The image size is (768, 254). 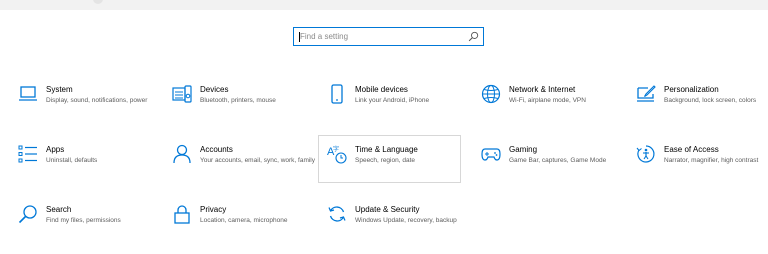 I want to click on top-bar-shape, so click(x=98, y=2).